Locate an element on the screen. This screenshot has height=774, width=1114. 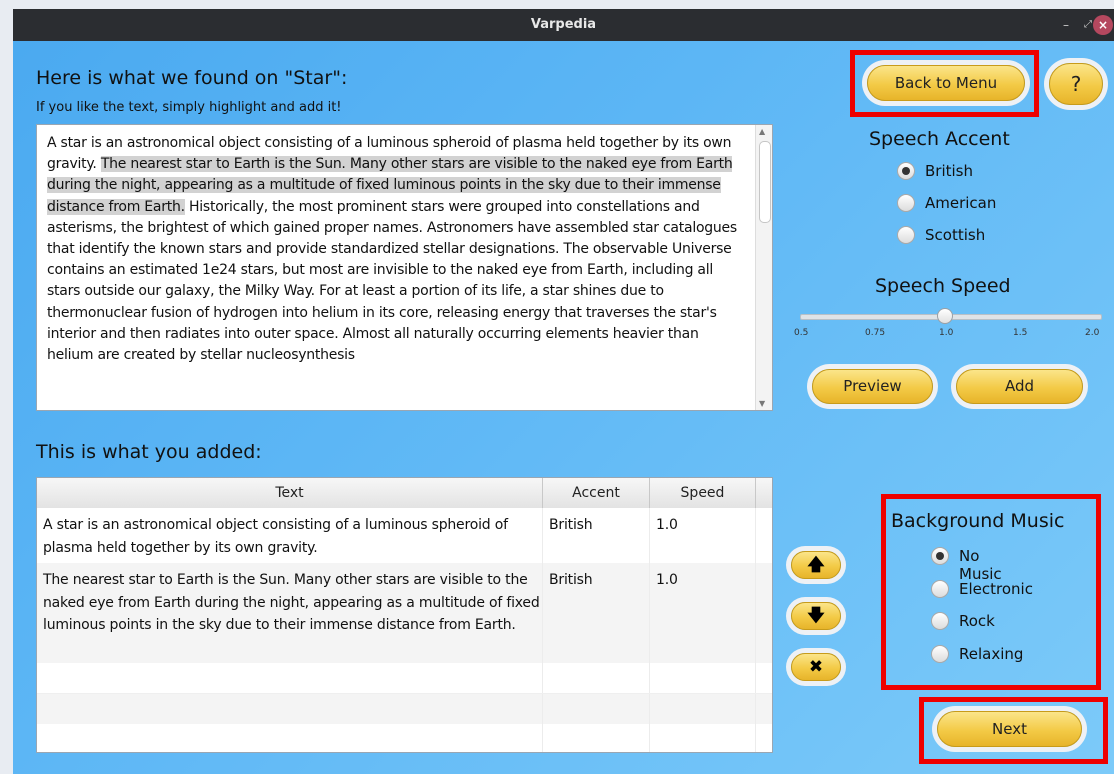
radio-label: Rock is located at coordinates (977, 621).